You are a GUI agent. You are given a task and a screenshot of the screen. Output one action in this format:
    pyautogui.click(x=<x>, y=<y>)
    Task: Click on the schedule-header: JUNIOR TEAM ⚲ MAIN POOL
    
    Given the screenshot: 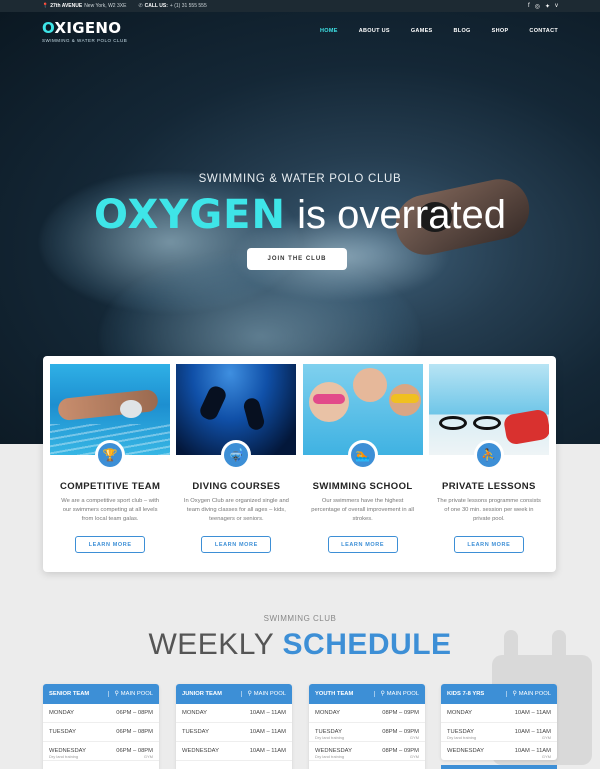 What is the action you would take?
    pyautogui.click(x=234, y=694)
    